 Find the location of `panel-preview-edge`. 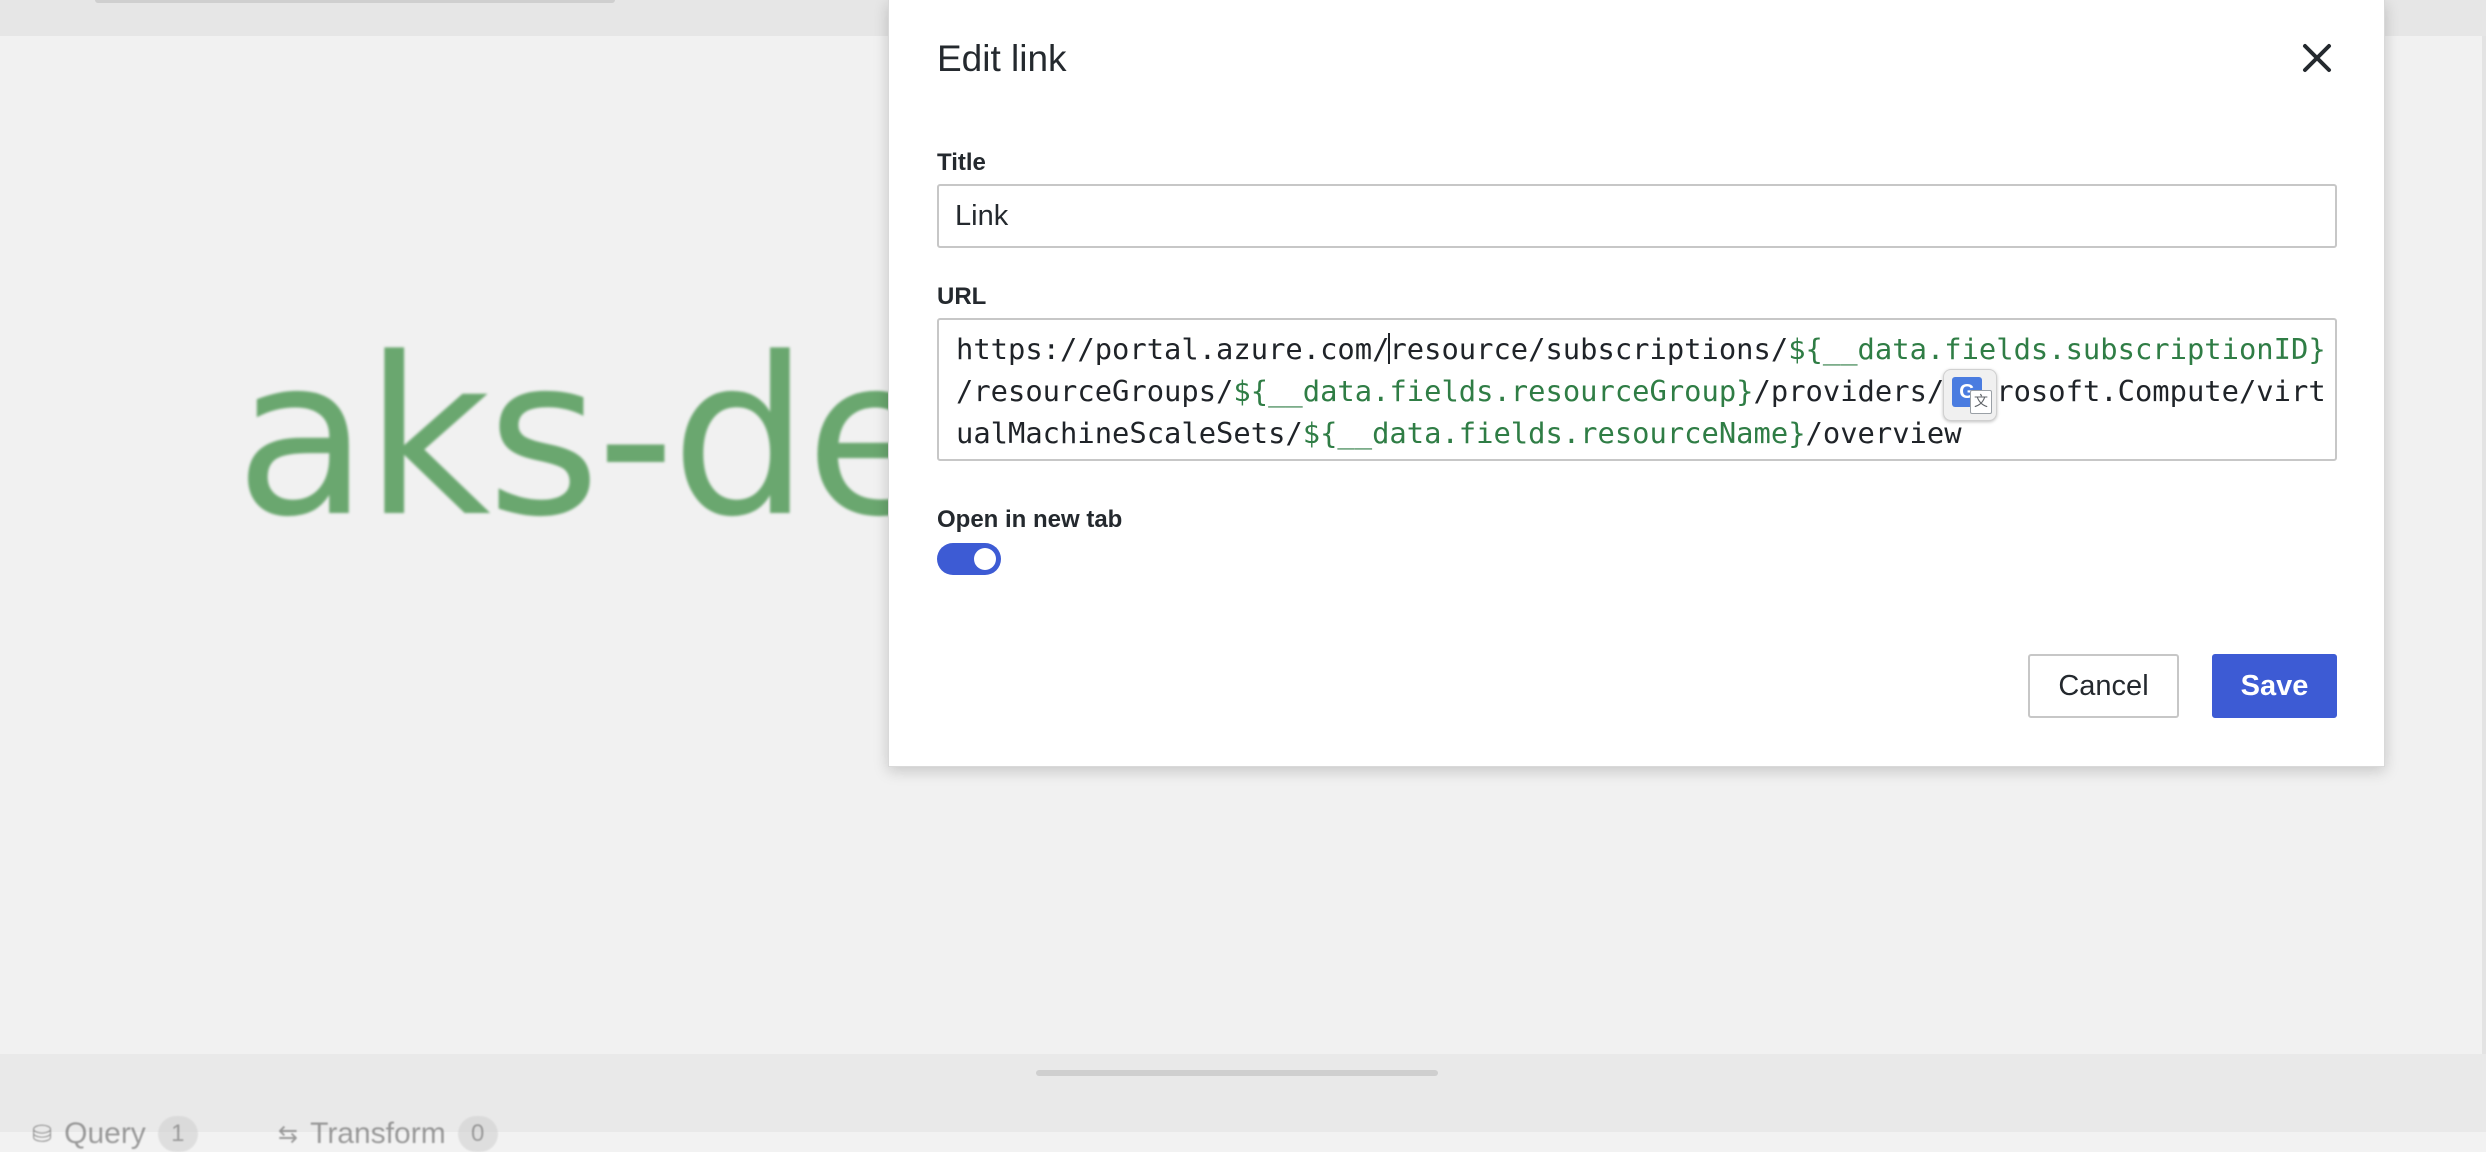

panel-preview-edge is located at coordinates (2484, 545).